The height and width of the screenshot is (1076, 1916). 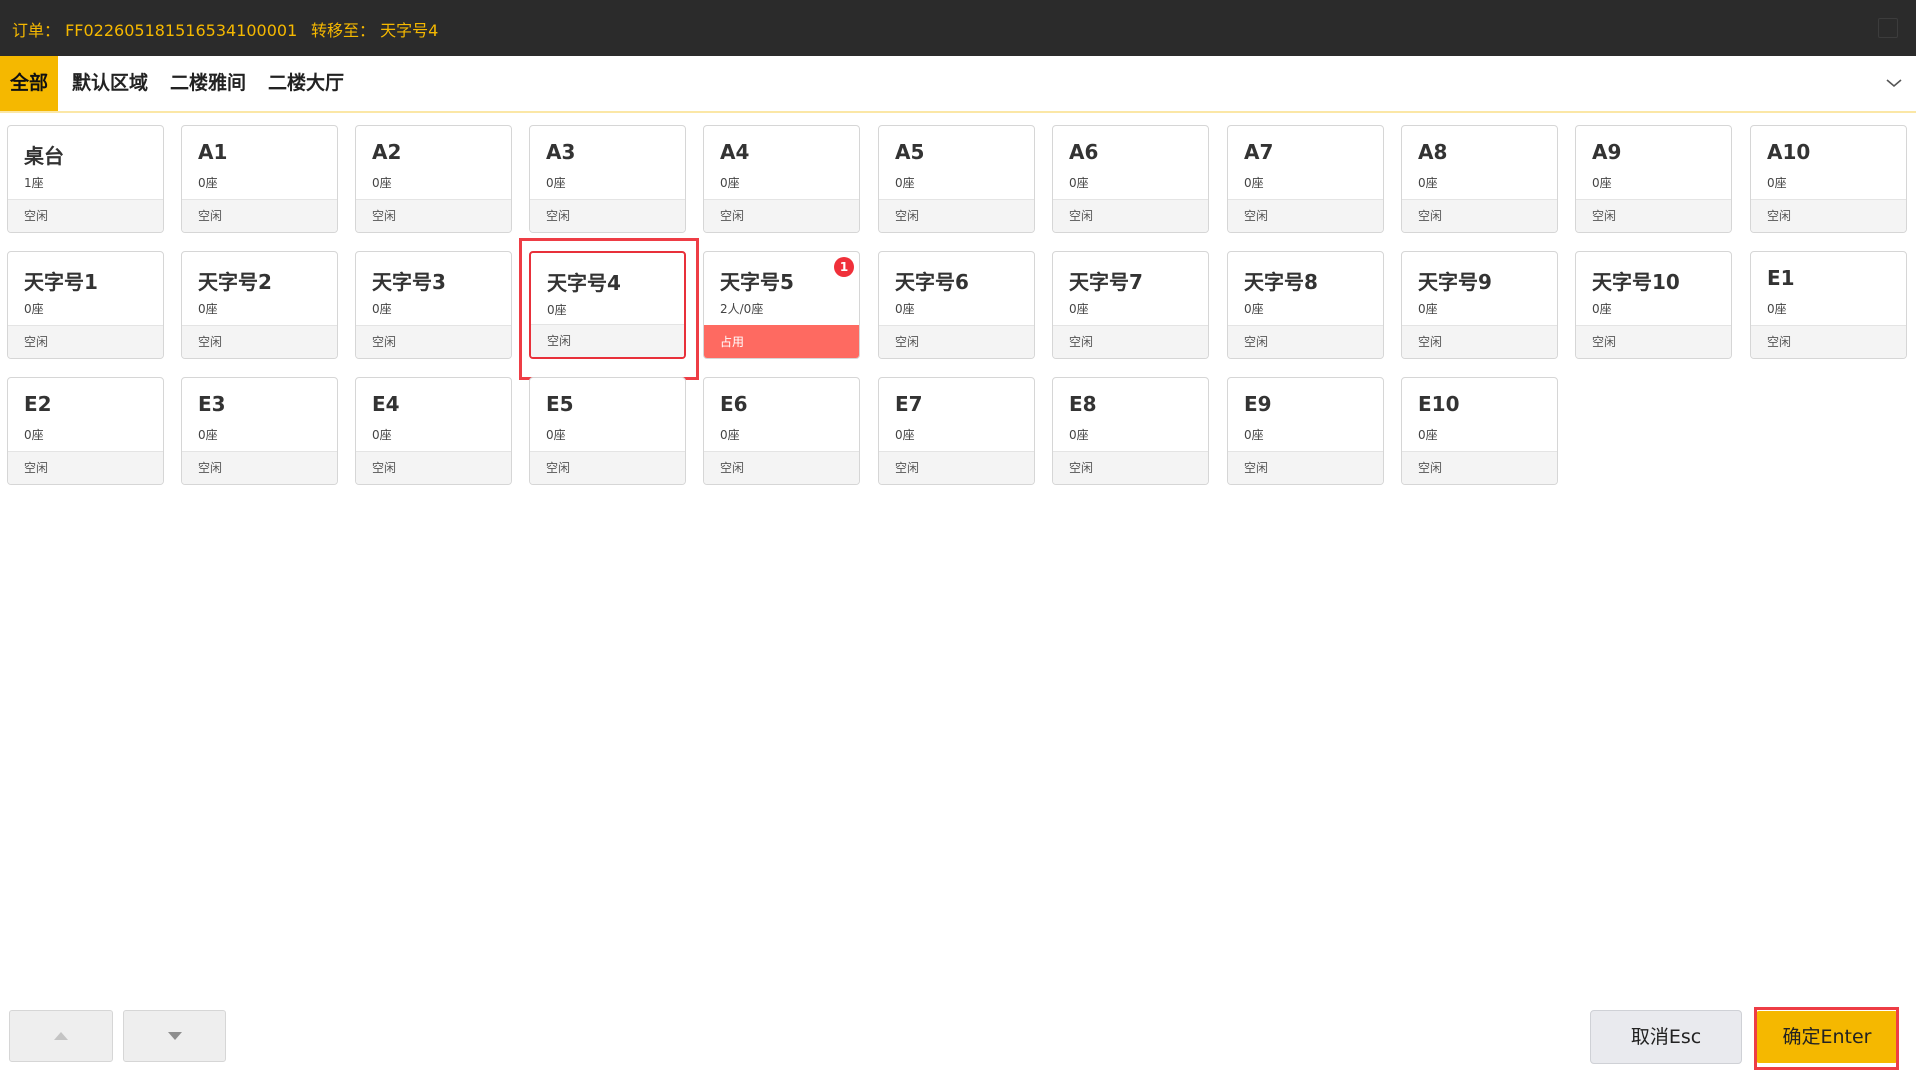 What do you see at coordinates (607, 305) in the screenshot?
I see `table-card: 天字号4 0座 空闲` at bounding box center [607, 305].